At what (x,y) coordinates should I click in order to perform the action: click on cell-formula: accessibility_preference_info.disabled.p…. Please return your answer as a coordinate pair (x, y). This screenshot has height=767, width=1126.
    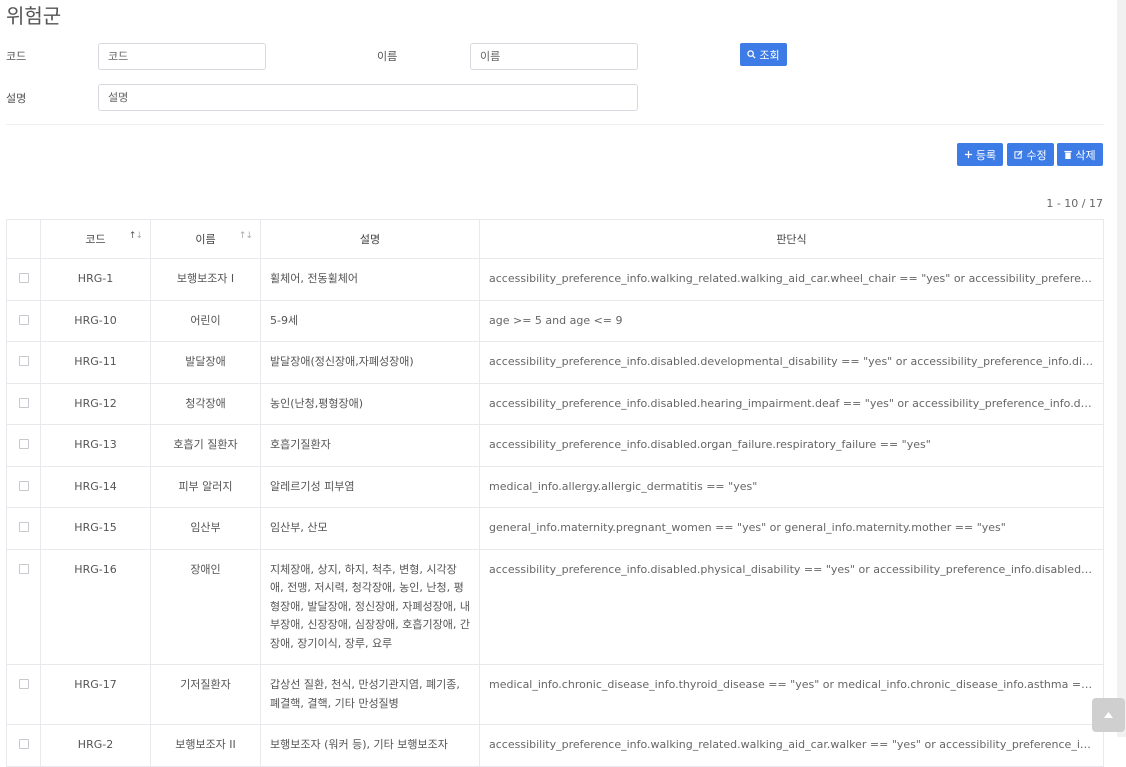
    Looking at the image, I should click on (791, 606).